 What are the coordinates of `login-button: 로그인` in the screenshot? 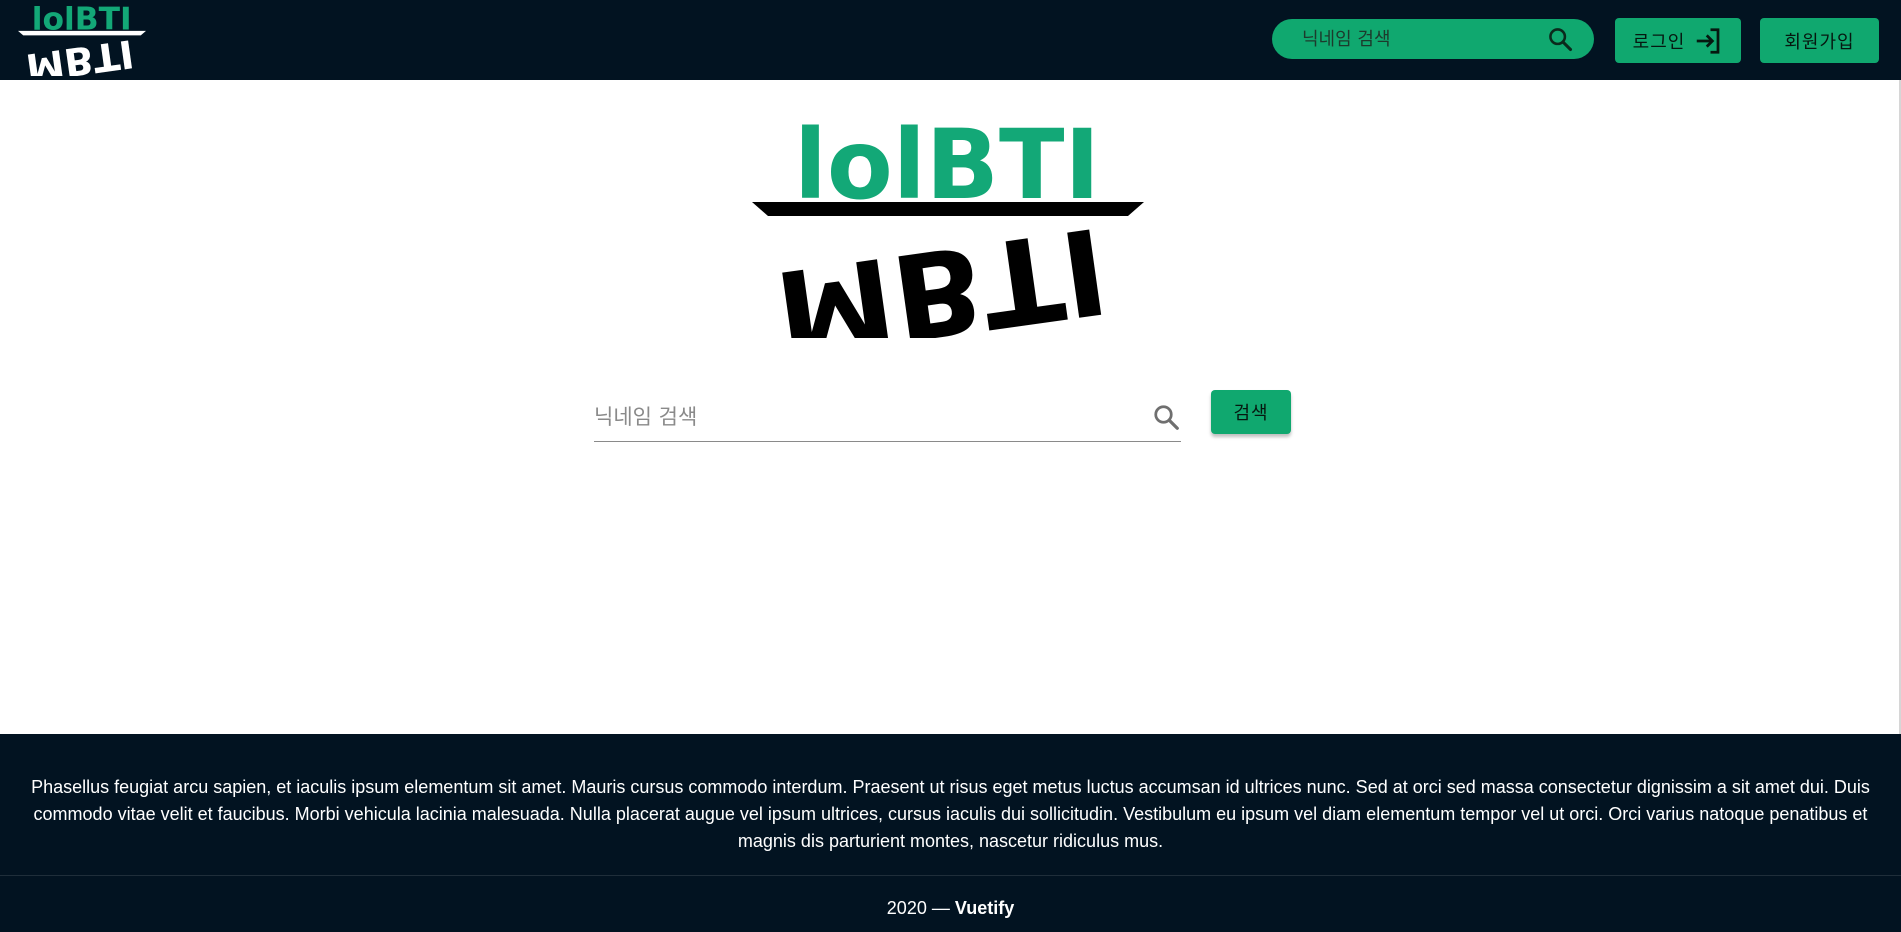 It's located at (1678, 40).